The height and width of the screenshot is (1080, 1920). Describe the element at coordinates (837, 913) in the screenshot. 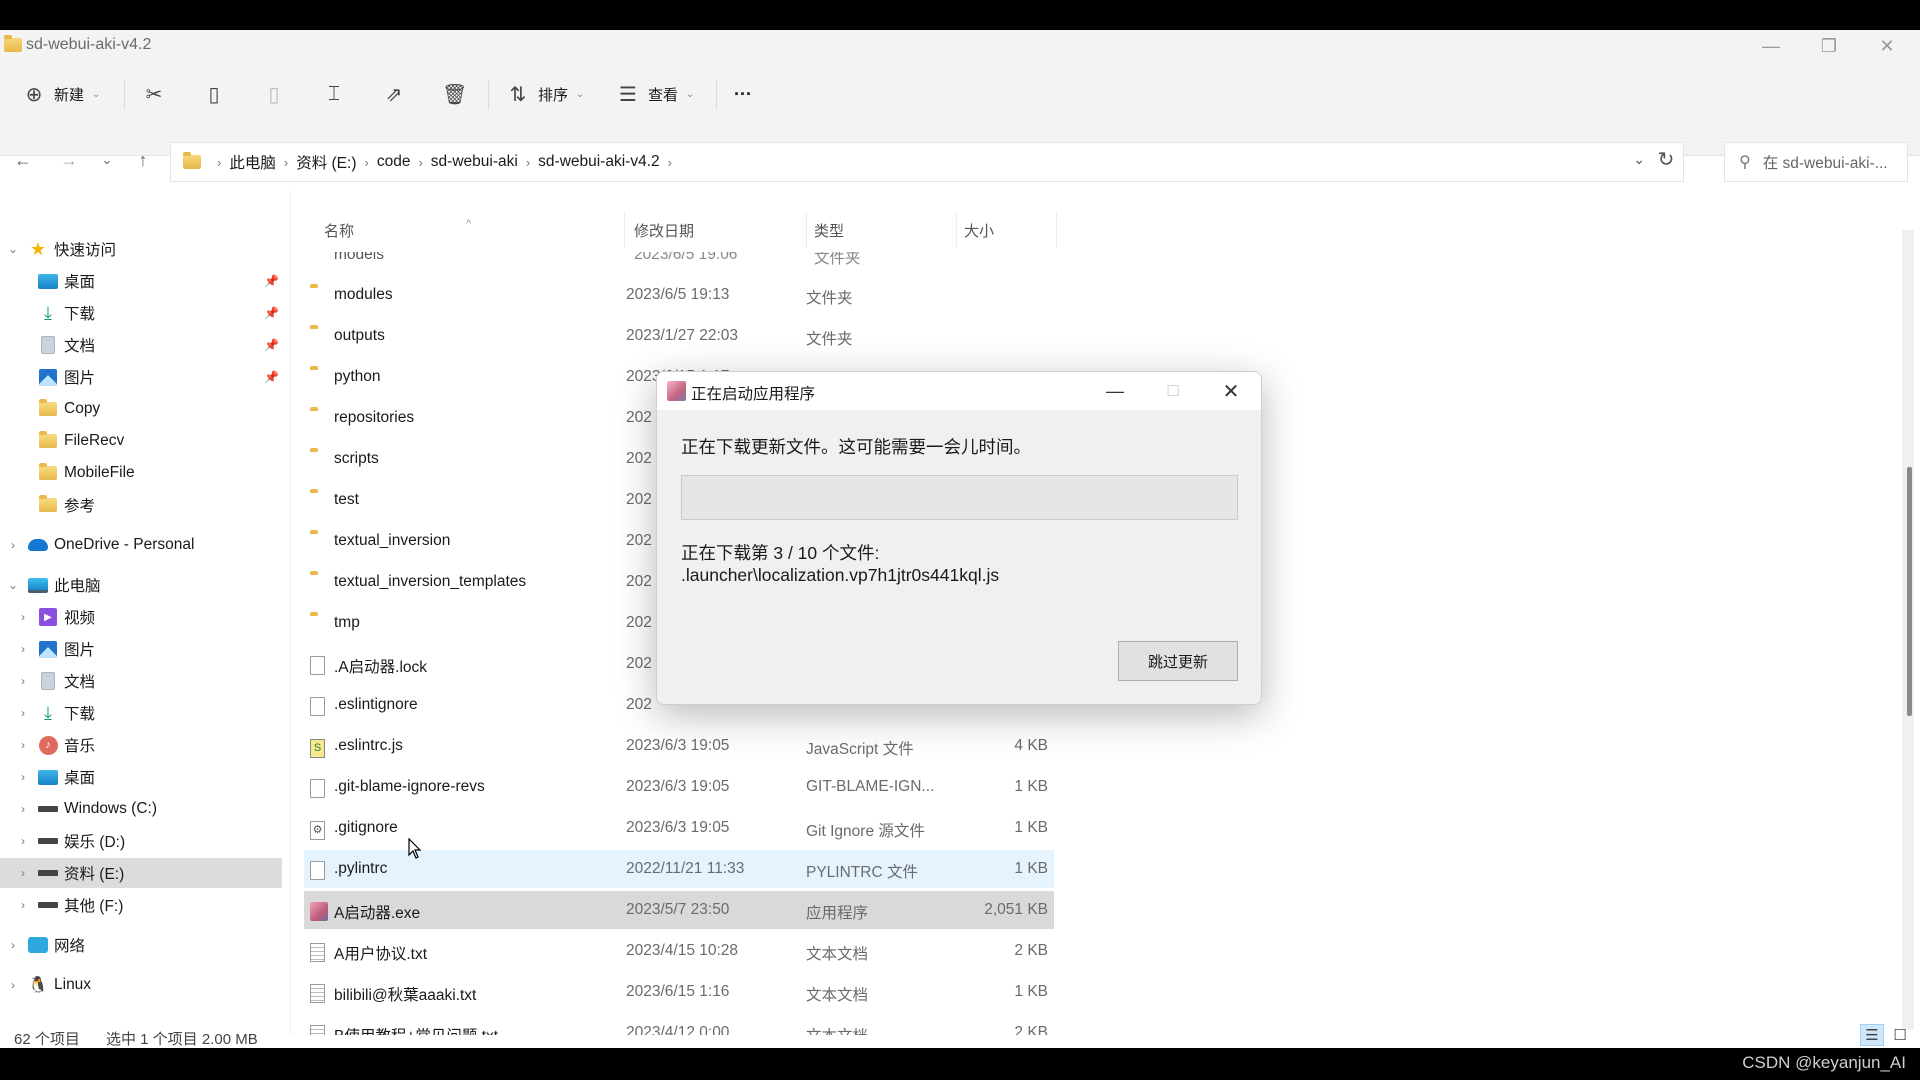

I see `file-type: 应用程序` at that location.